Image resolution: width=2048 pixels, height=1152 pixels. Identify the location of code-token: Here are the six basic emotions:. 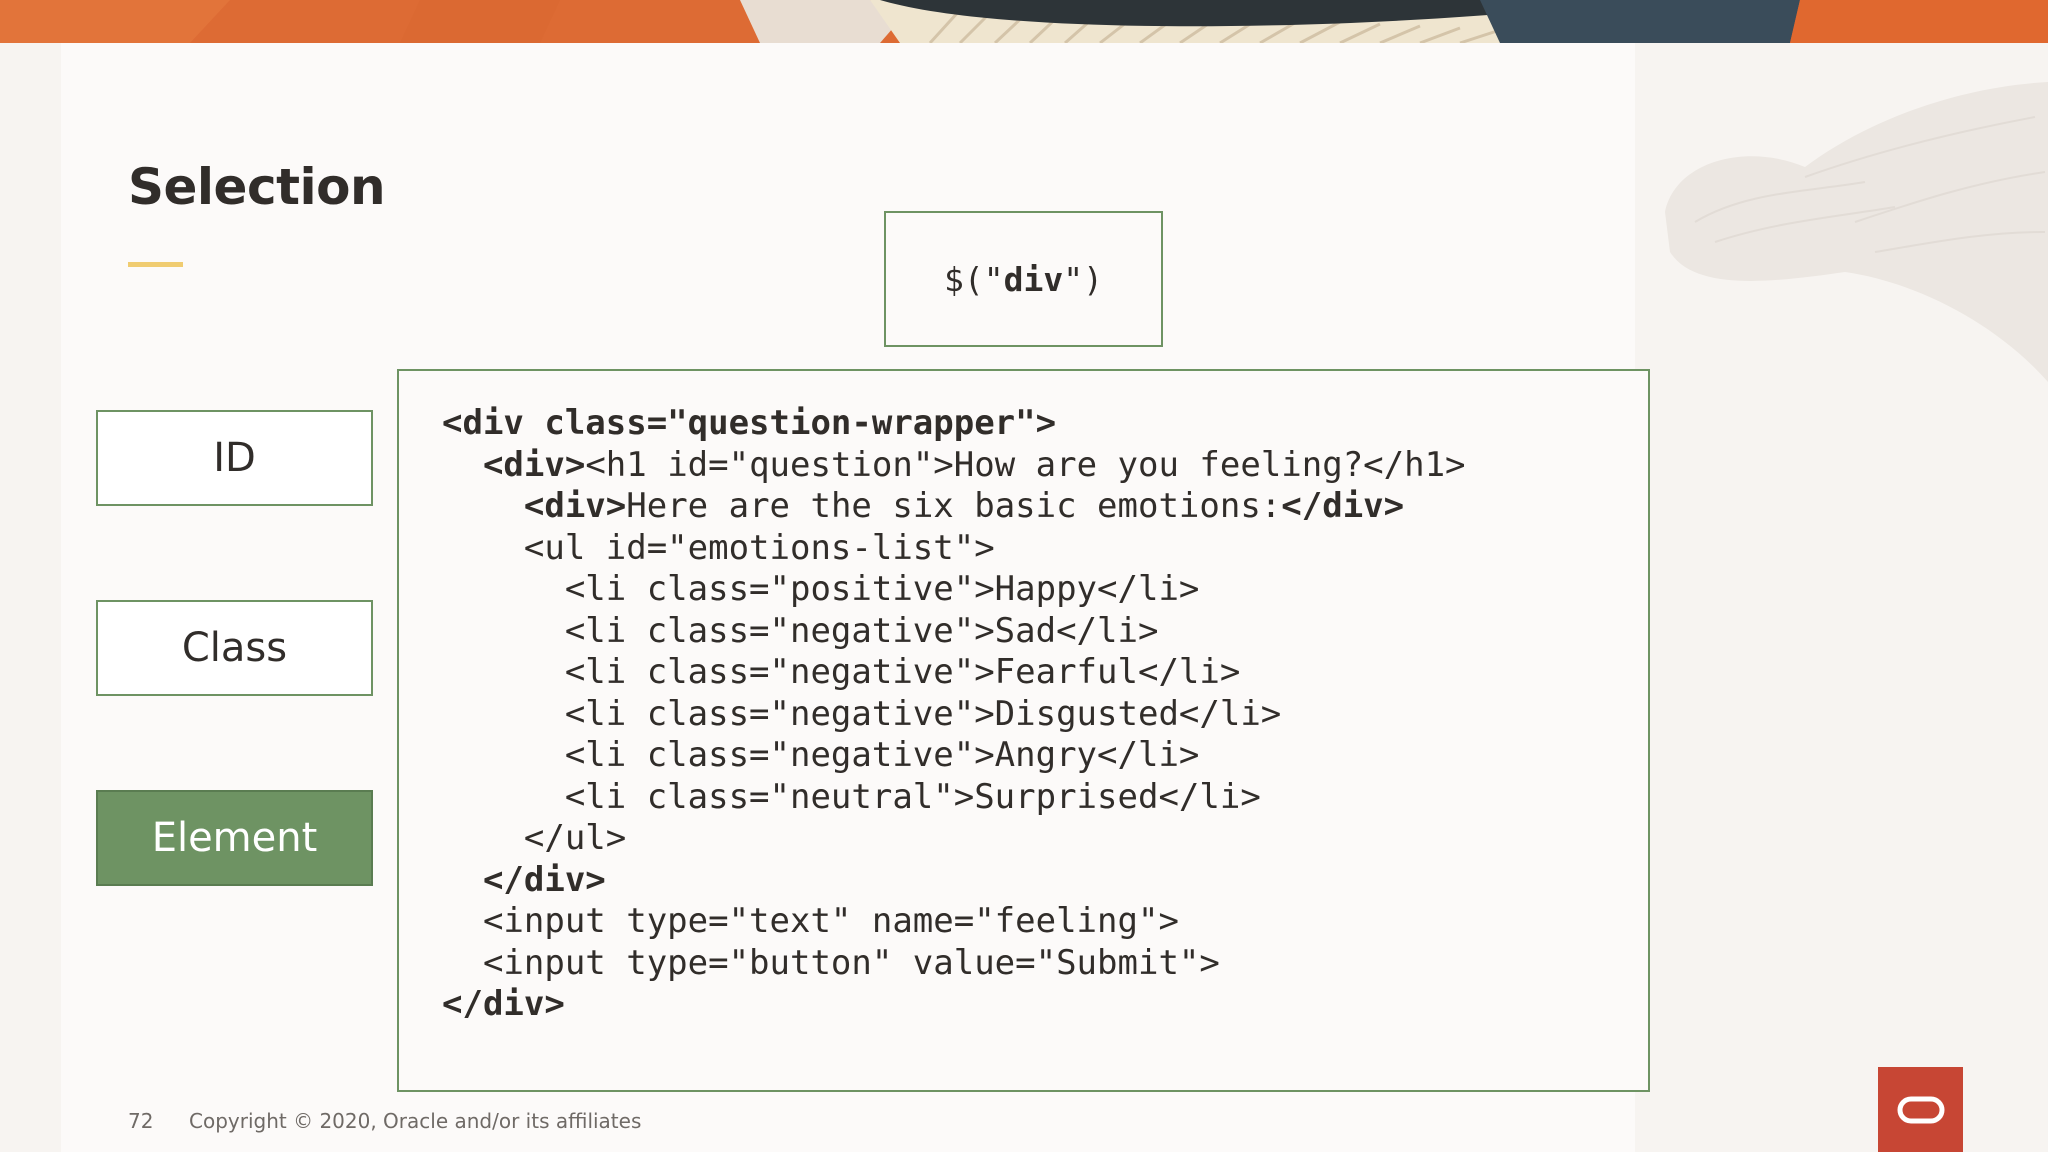
(954, 506).